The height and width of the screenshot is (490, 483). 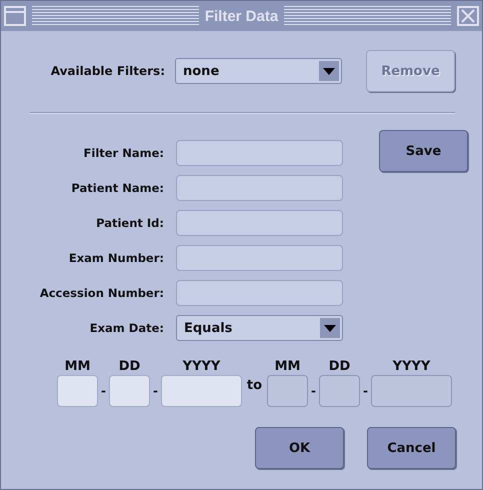 What do you see at coordinates (126, 328) in the screenshot?
I see `field-label: Exam Date:` at bounding box center [126, 328].